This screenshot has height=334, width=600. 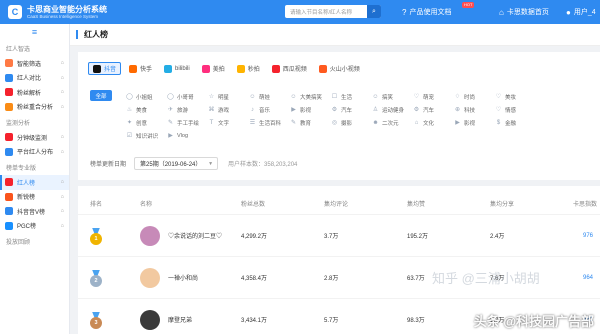 What do you see at coordinates (438, 12) in the screenshot?
I see `docs-link: ? 产品使用文档 HOT` at bounding box center [438, 12].